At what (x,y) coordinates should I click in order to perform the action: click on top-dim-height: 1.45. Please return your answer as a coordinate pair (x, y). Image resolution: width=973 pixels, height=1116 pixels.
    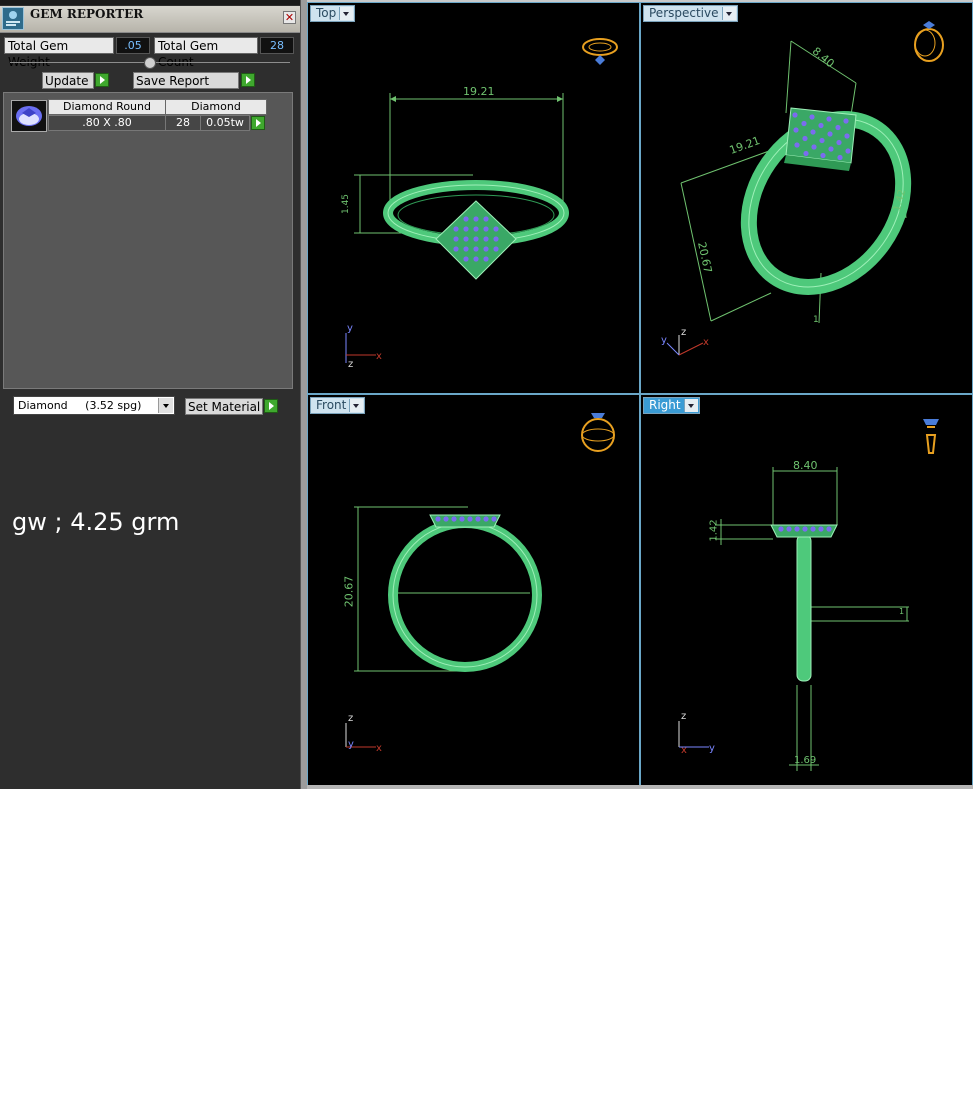
    Looking at the image, I should click on (346, 204).